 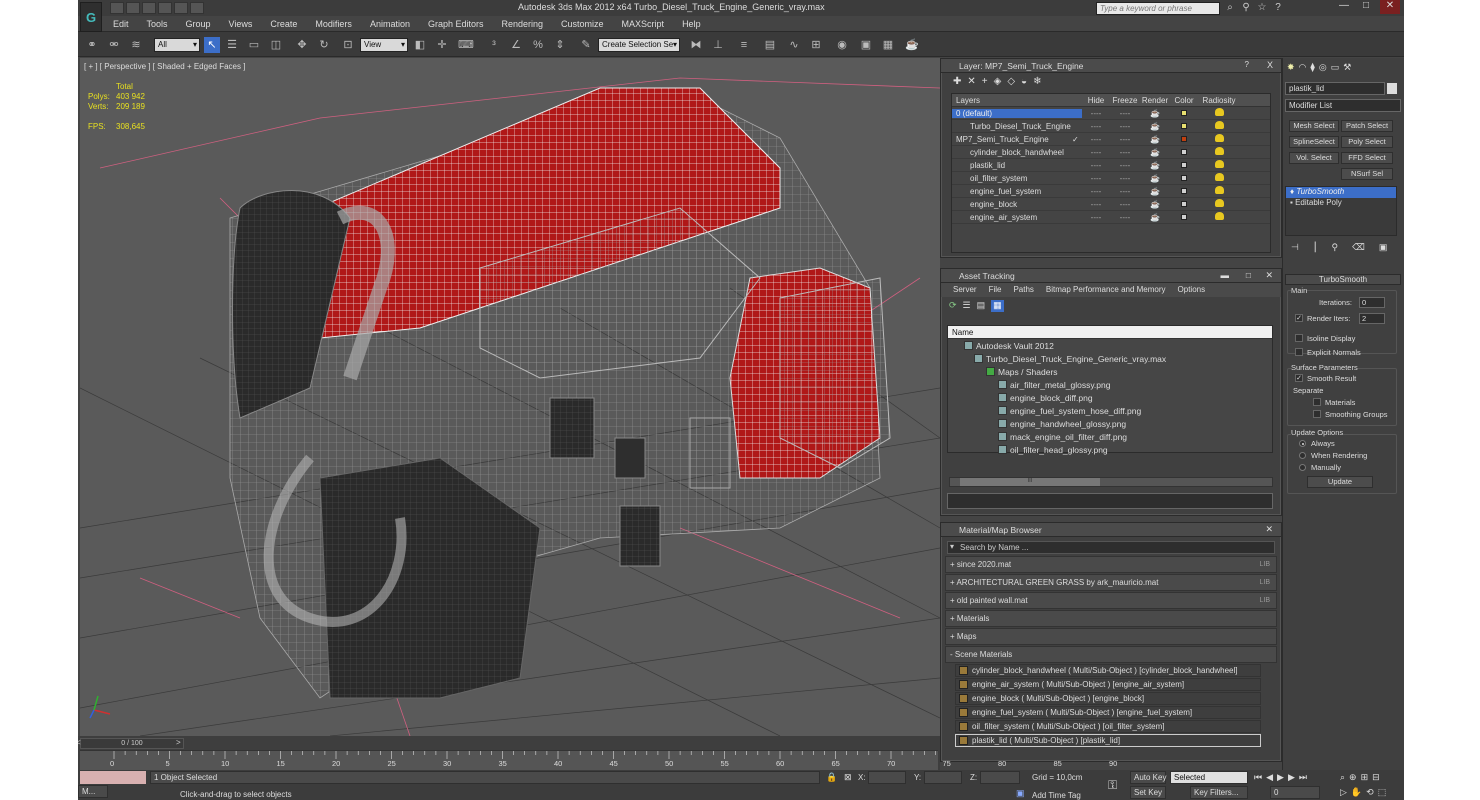 What do you see at coordinates (165, 8) in the screenshot?
I see `undo-icon` at bounding box center [165, 8].